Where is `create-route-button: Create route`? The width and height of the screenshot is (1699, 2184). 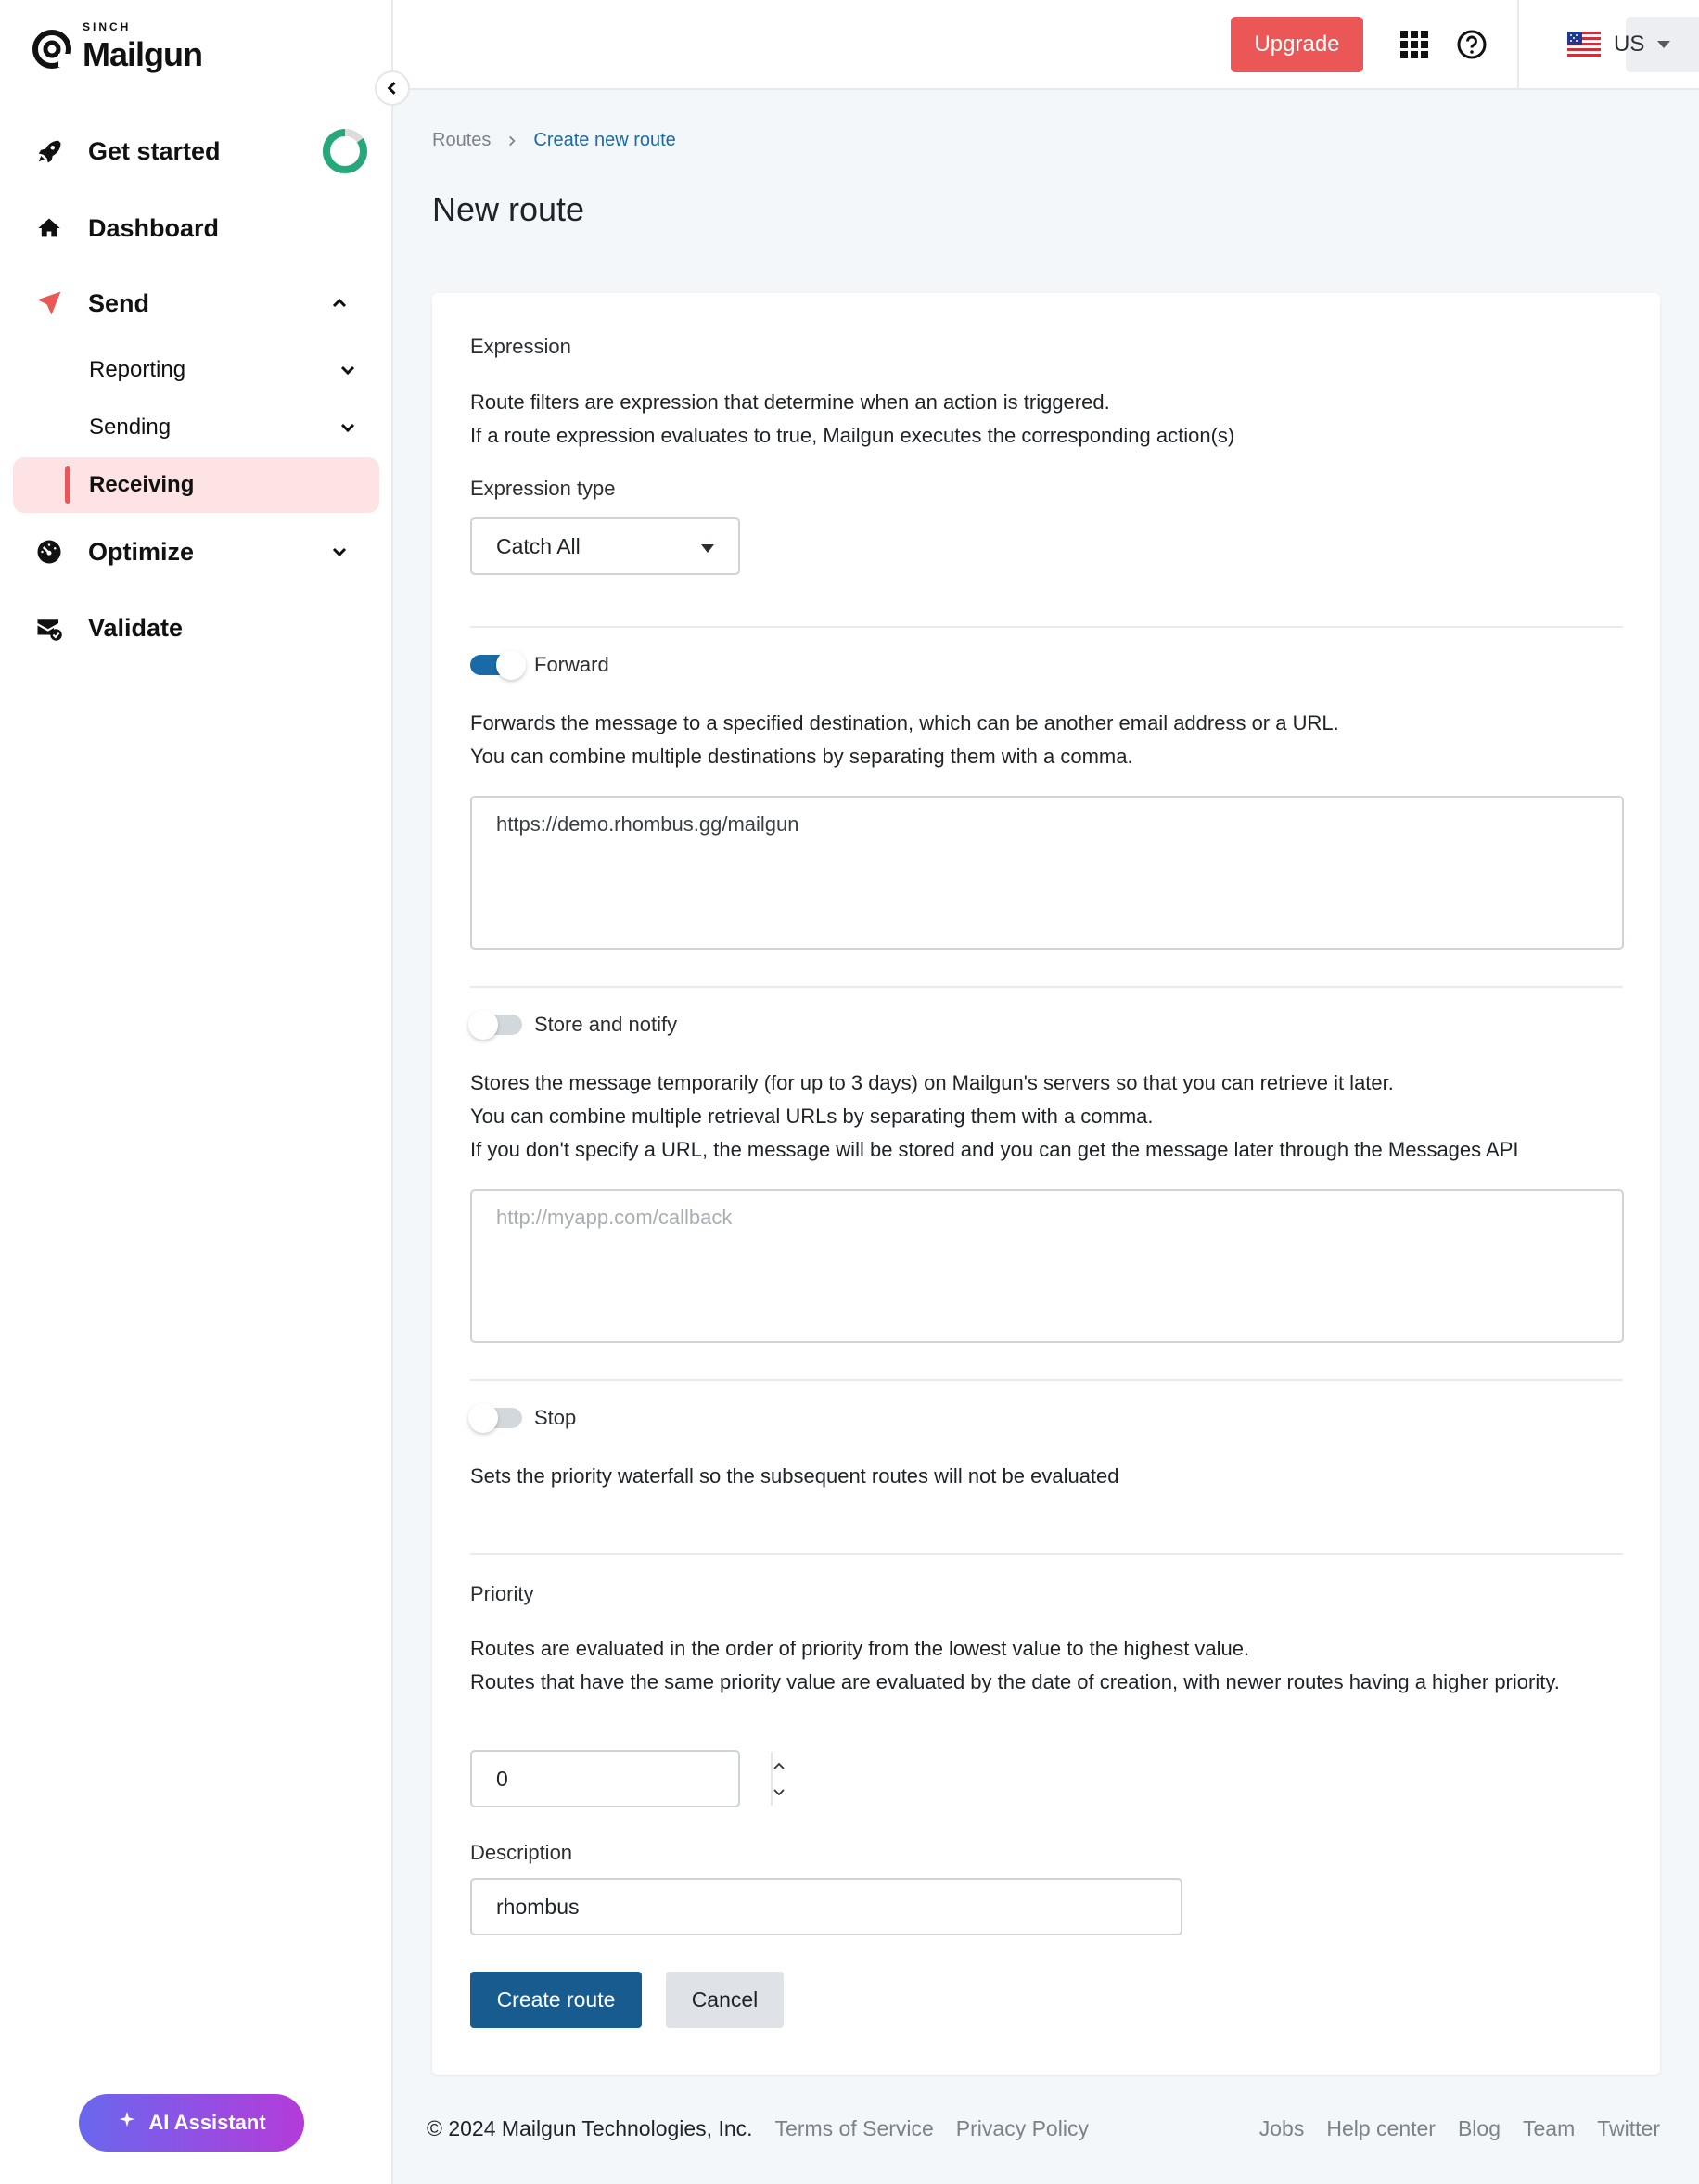
create-route-button: Create route is located at coordinates (556, 2000).